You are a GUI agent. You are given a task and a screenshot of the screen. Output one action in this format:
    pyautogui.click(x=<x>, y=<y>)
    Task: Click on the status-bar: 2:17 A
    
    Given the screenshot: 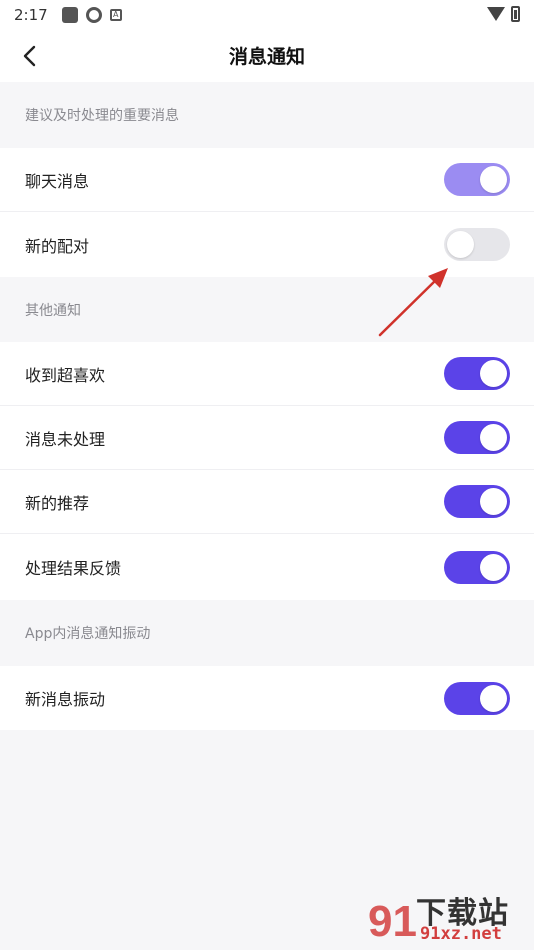 What is the action you would take?
    pyautogui.click(x=267, y=15)
    